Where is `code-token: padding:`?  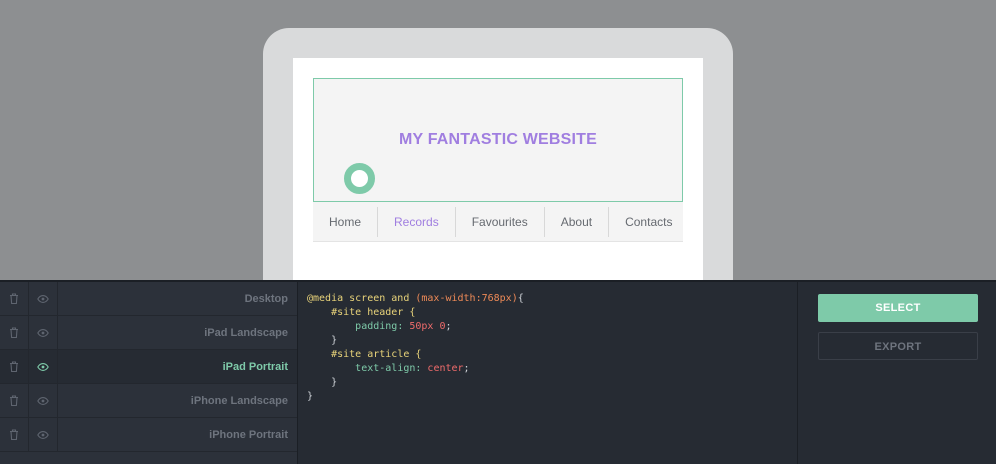
code-token: padding: is located at coordinates (382, 326).